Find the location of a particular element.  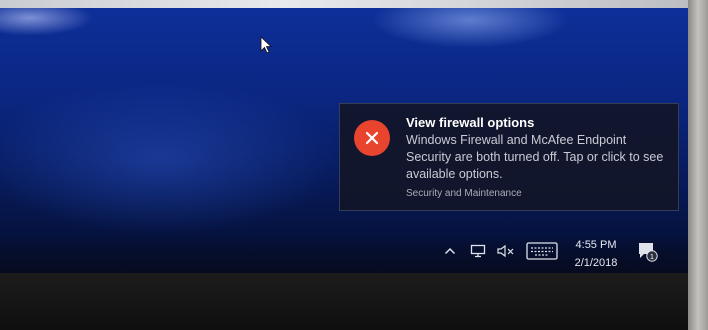

monitor-frame-right is located at coordinates (698, 165).